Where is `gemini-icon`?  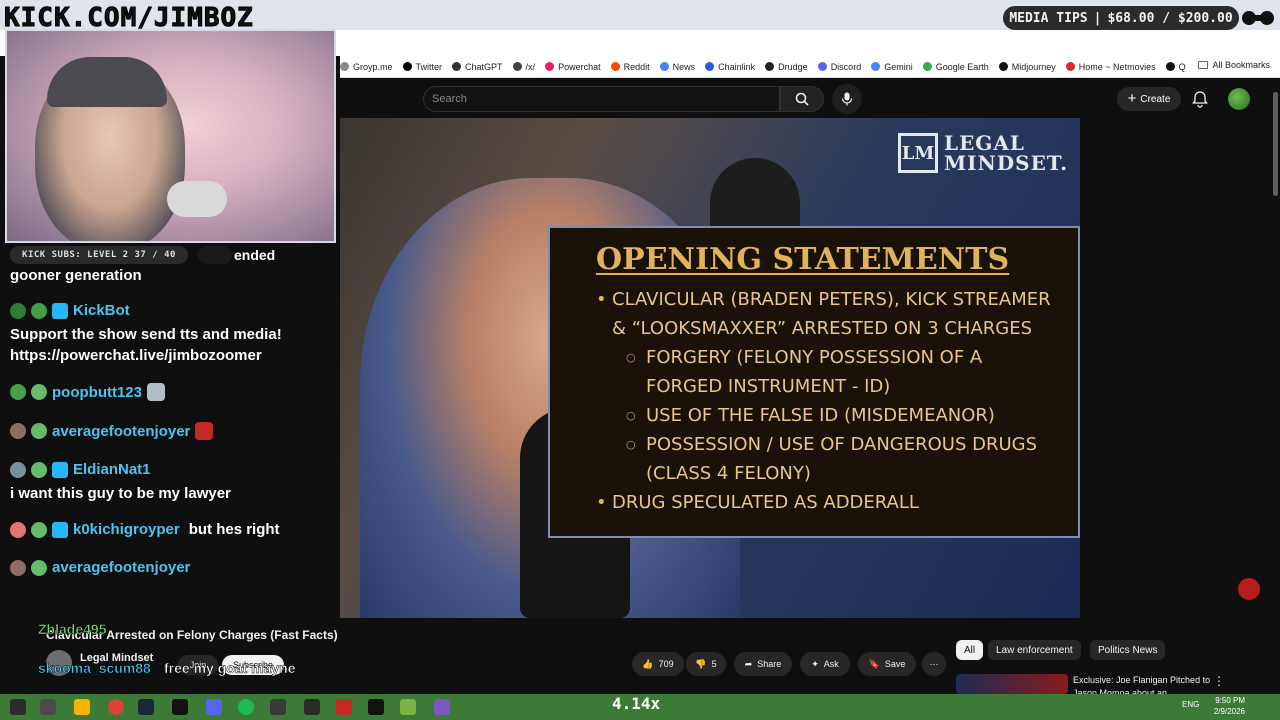
gemini-icon is located at coordinates (876, 66).